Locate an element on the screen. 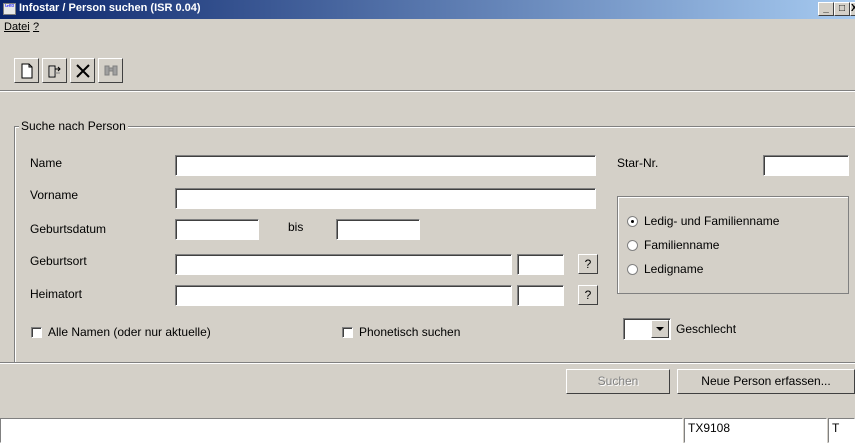 This screenshot has height=443, width=855. hometown-label: Heimatort is located at coordinates (56, 294).